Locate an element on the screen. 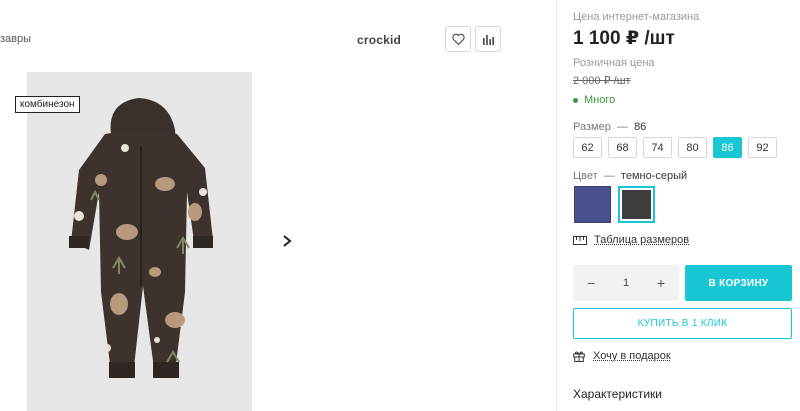  ruler-icon is located at coordinates (580, 240).